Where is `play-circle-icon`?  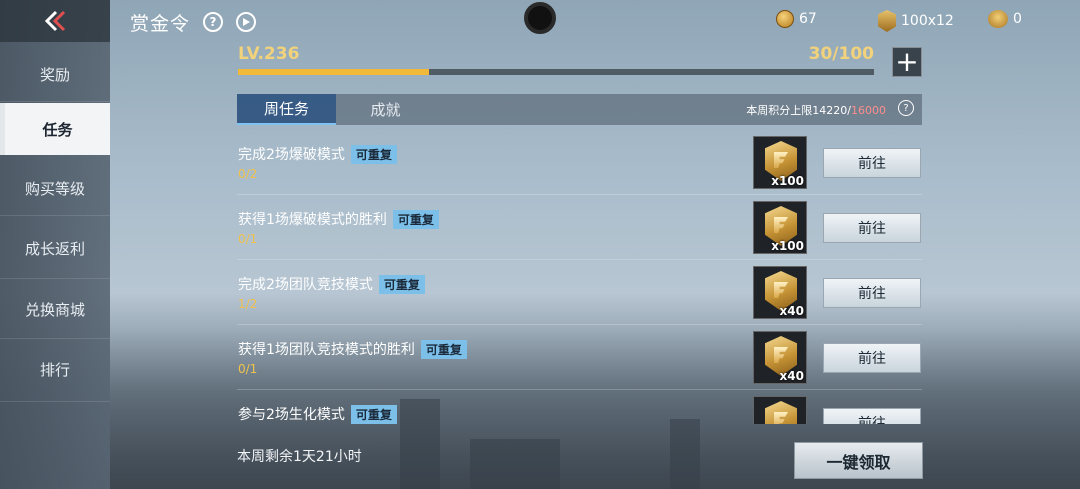
play-circle-icon is located at coordinates (246, 22).